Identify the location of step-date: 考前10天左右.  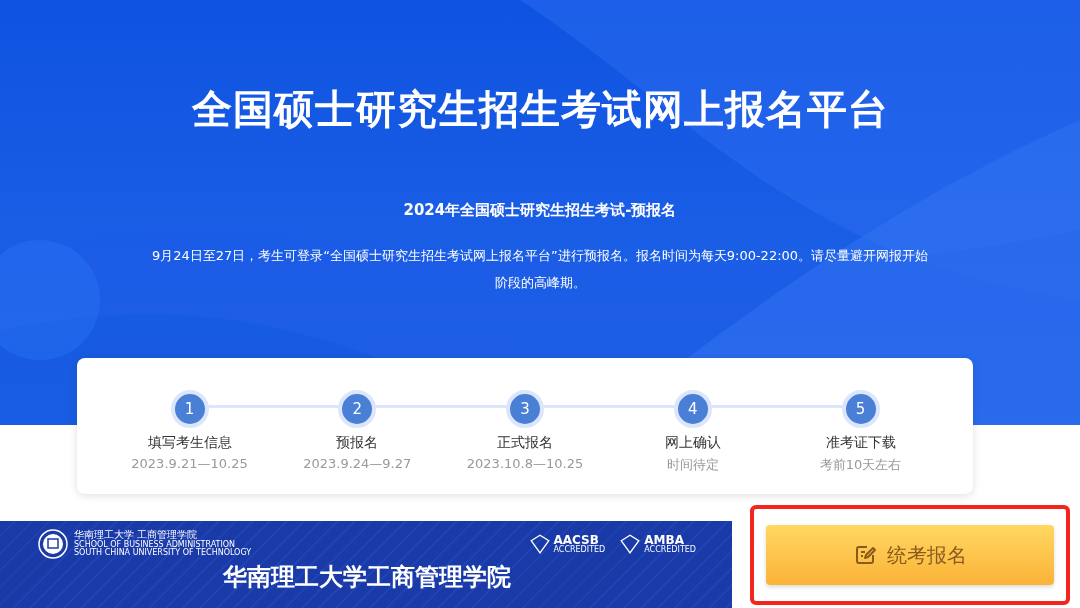
(860, 465).